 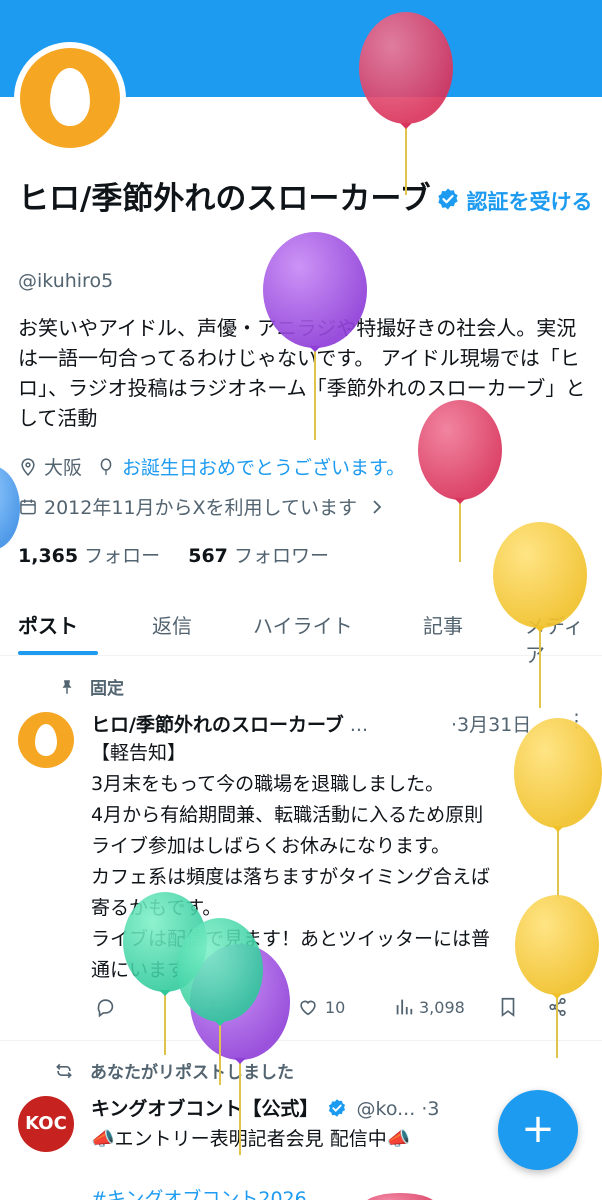 What do you see at coordinates (199, 1192) in the screenshot?
I see `second-post-hashtag: #キングオブコント2026` at bounding box center [199, 1192].